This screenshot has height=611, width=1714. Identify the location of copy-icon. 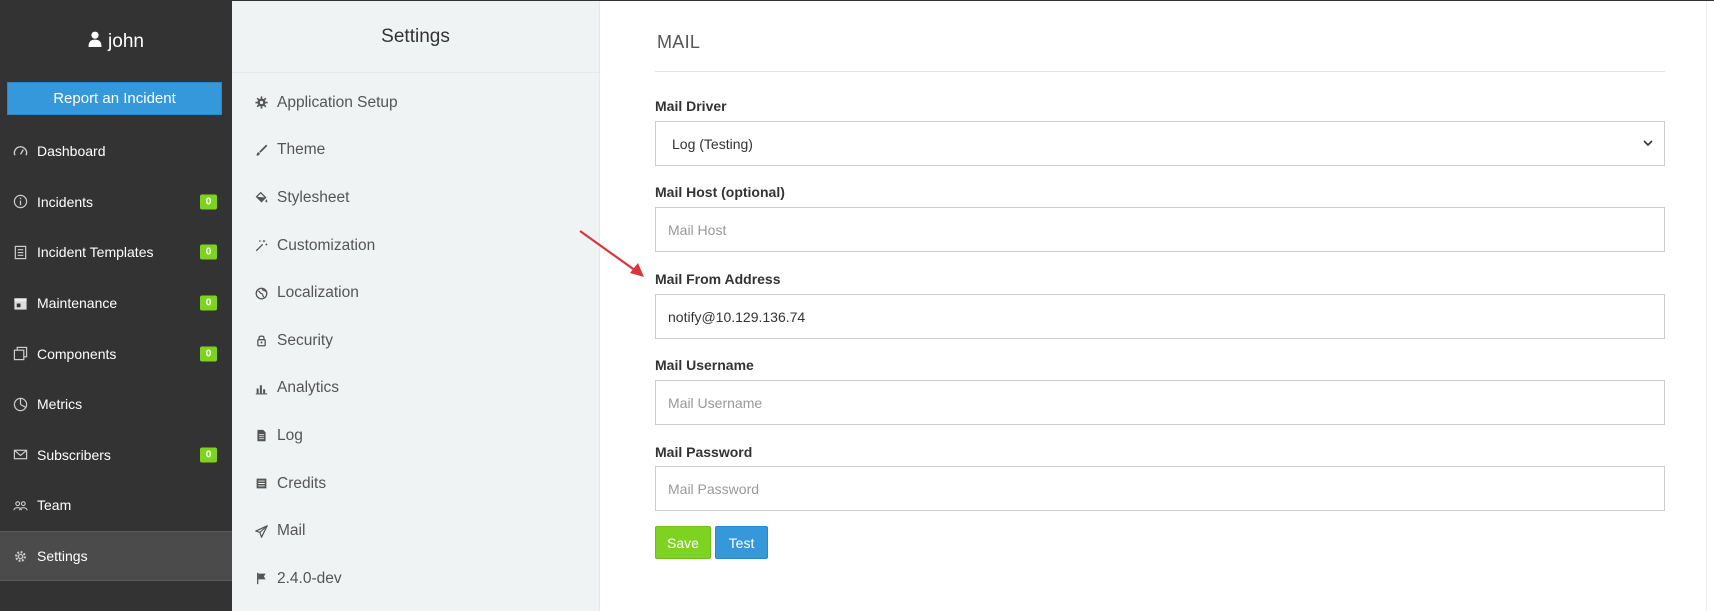
(20, 353).